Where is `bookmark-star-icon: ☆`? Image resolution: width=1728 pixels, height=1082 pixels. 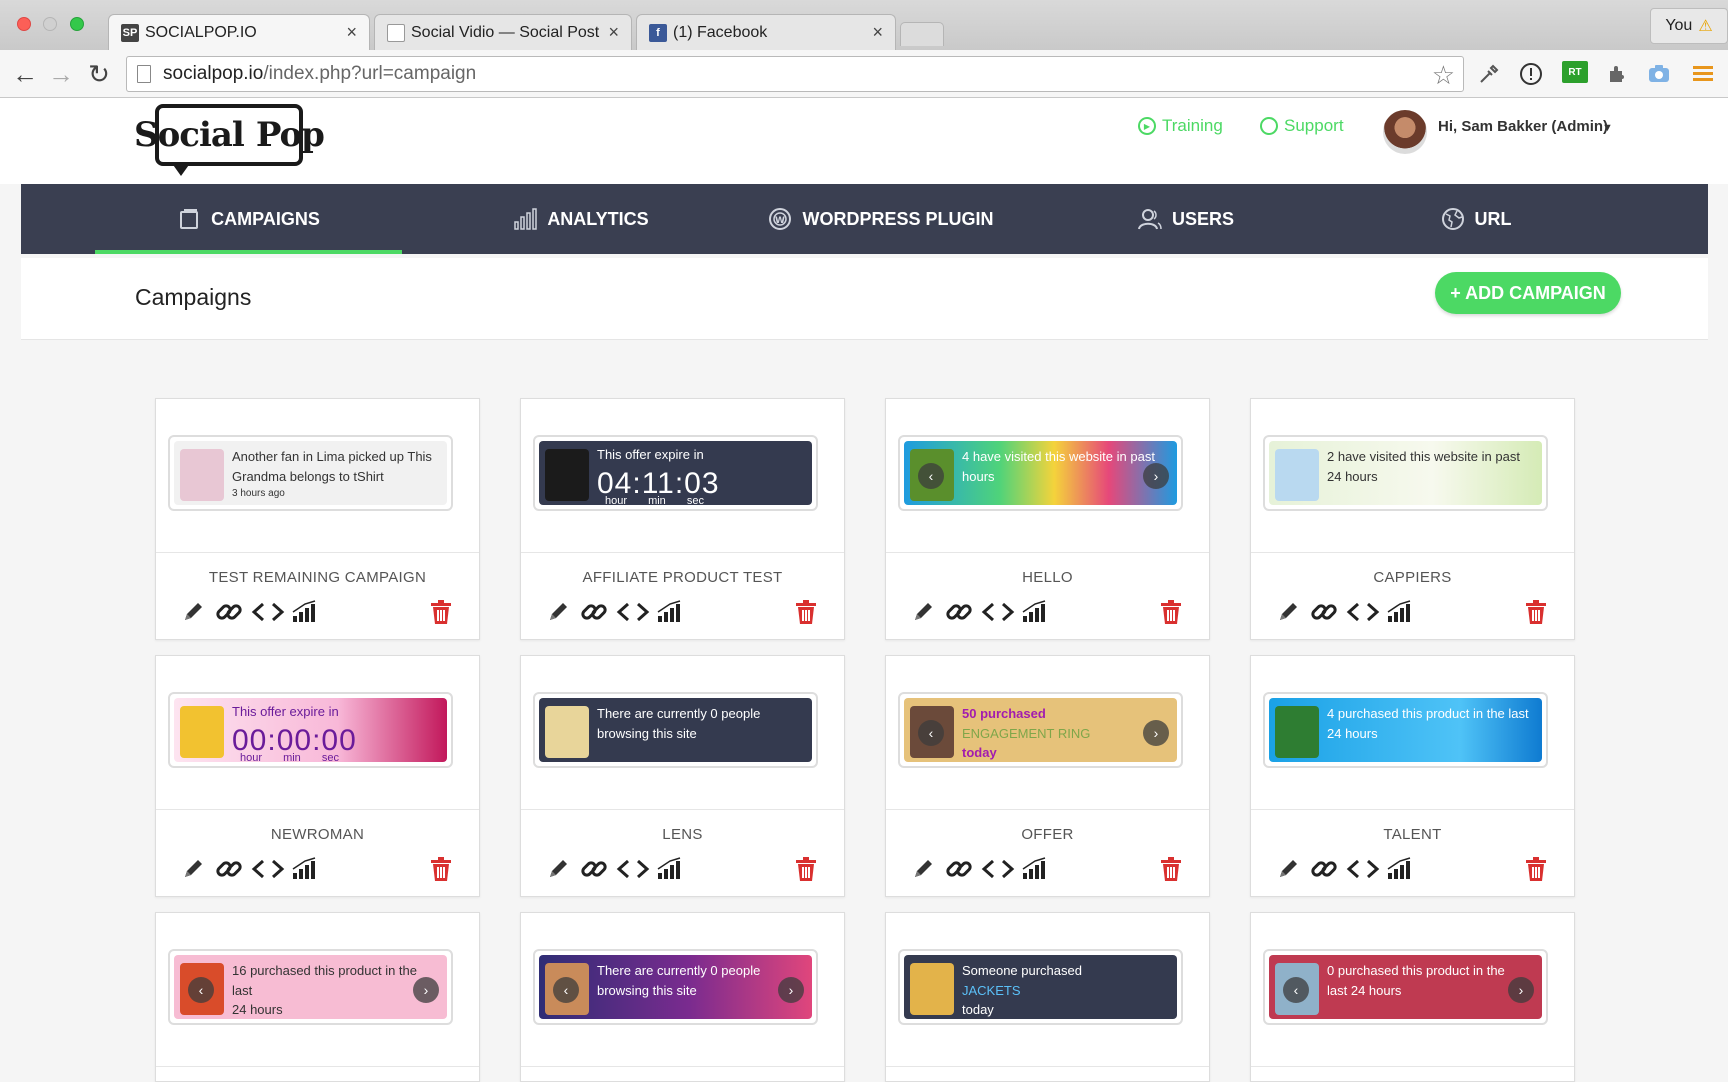
bookmark-star-icon: ☆ is located at coordinates (1443, 75).